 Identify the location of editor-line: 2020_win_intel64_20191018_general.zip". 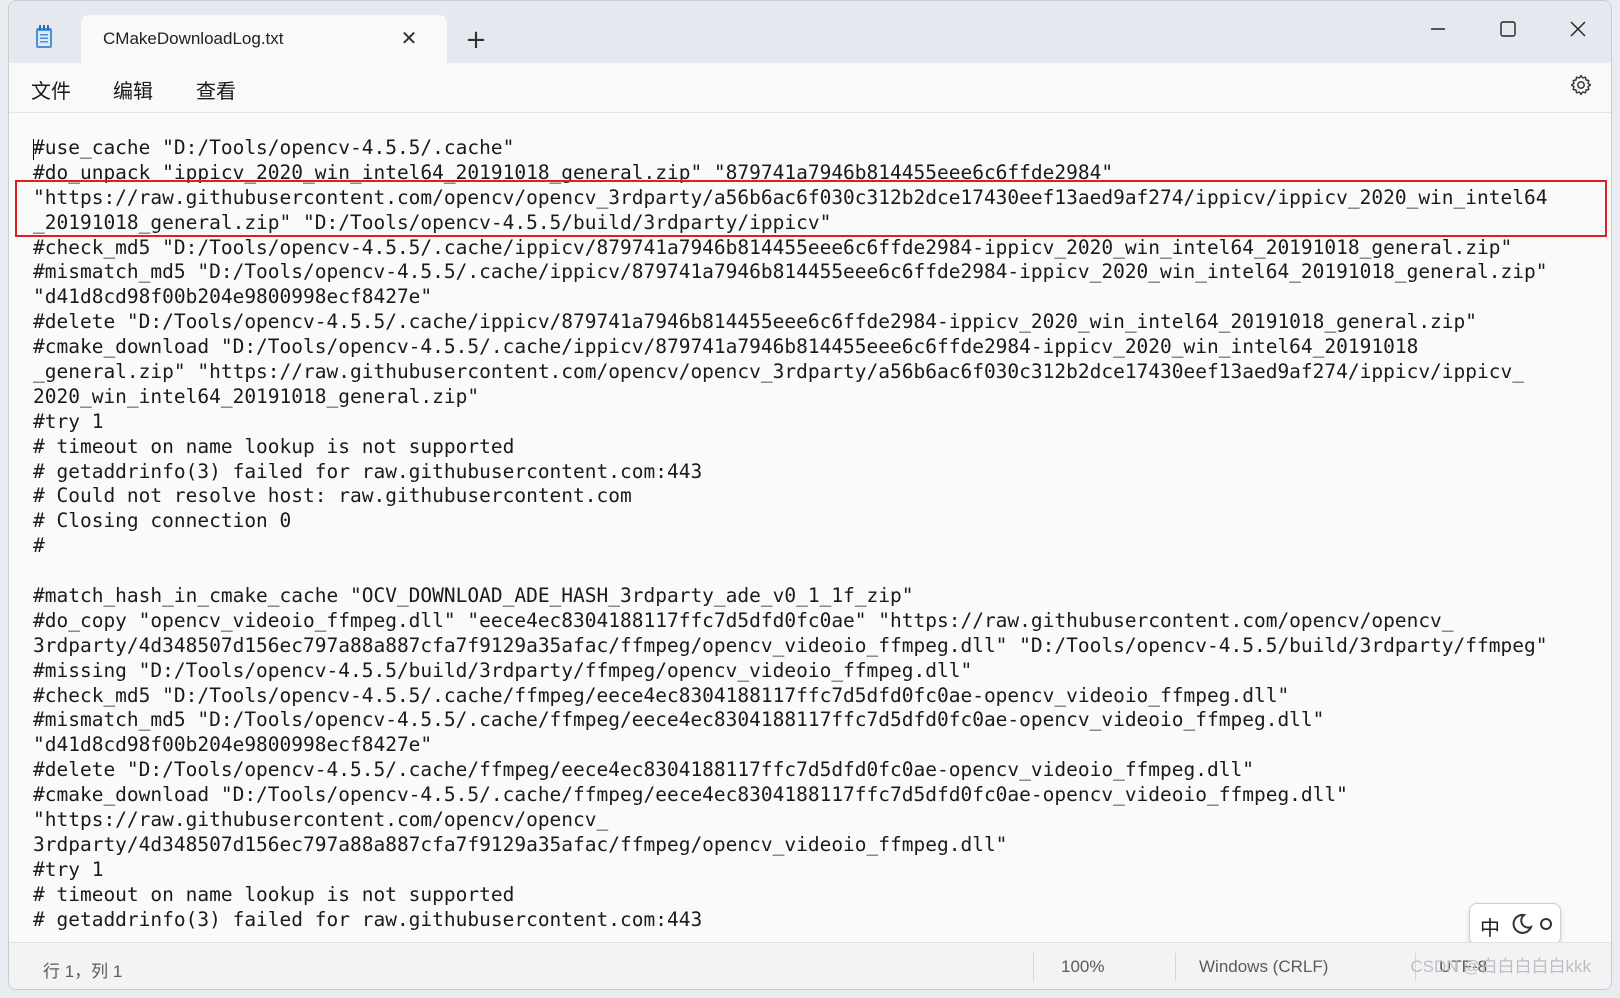
(790, 397).